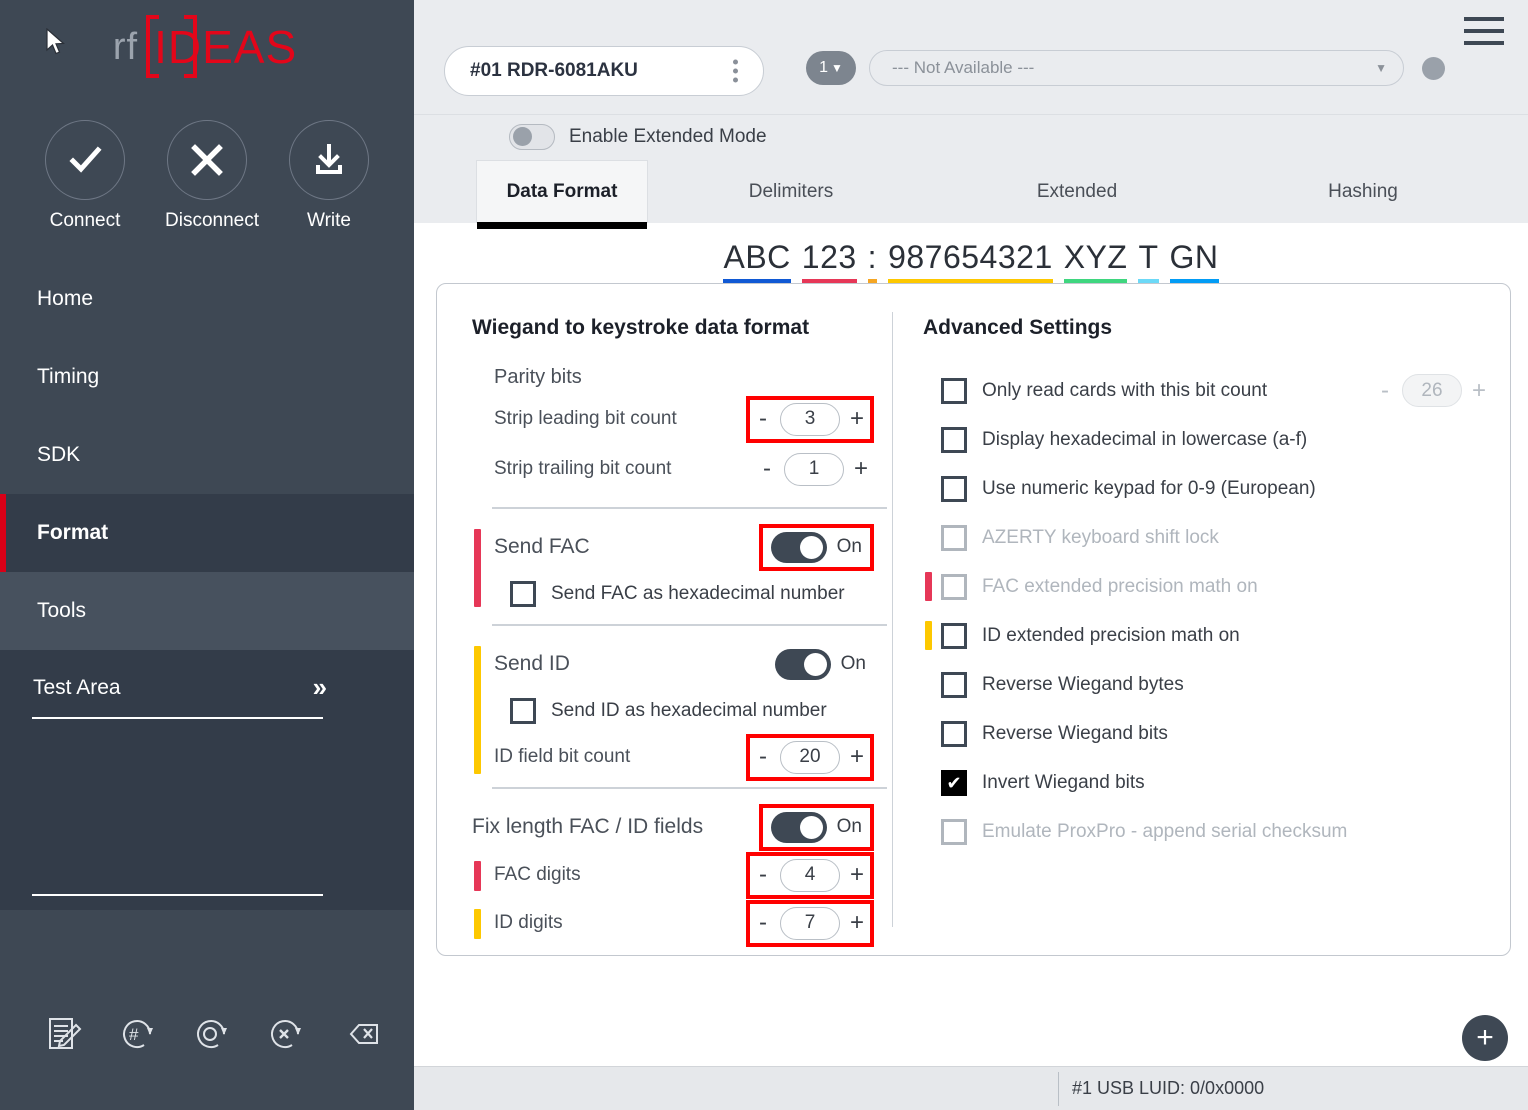 This screenshot has height=1110, width=1528. Describe the element at coordinates (1145, 439) in the screenshot. I see `advanced-setting-label: Display hexadecimal in lowercase (a-f)` at that location.